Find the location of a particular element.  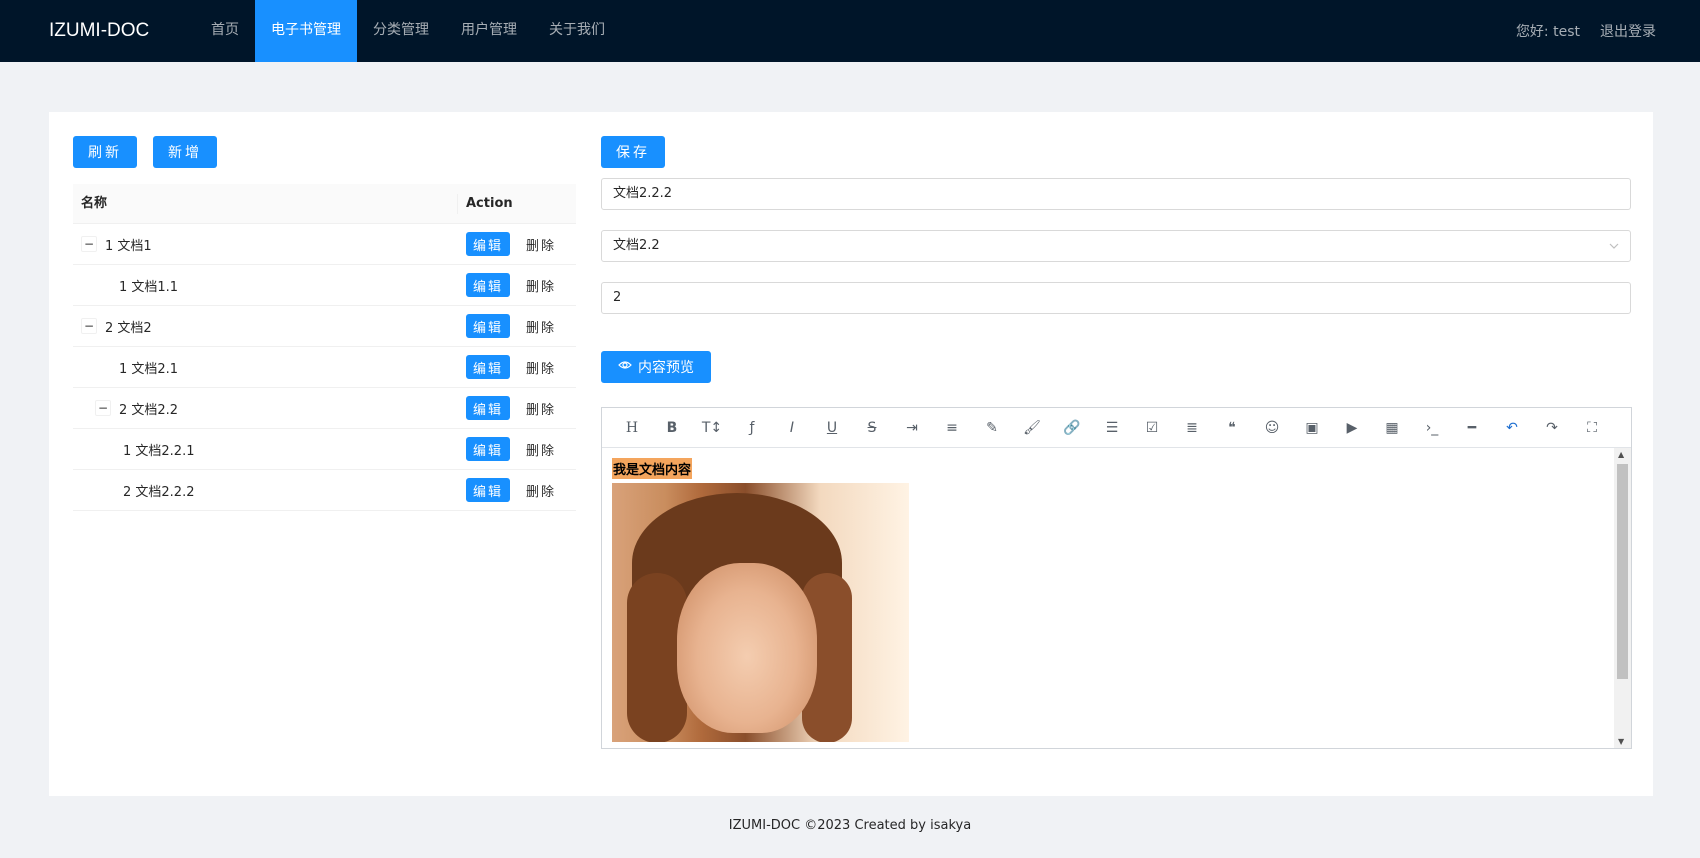

editor-toolbar: H B T↕ ƒ I U S ⇥ ≡ ✎ 🖌 🔗 ☰ ☑ ≣ ❝ ☺ ▣ ▶ ▦ ›_ ━ ↶ ↷ ⛶ is located at coordinates (1116, 428).